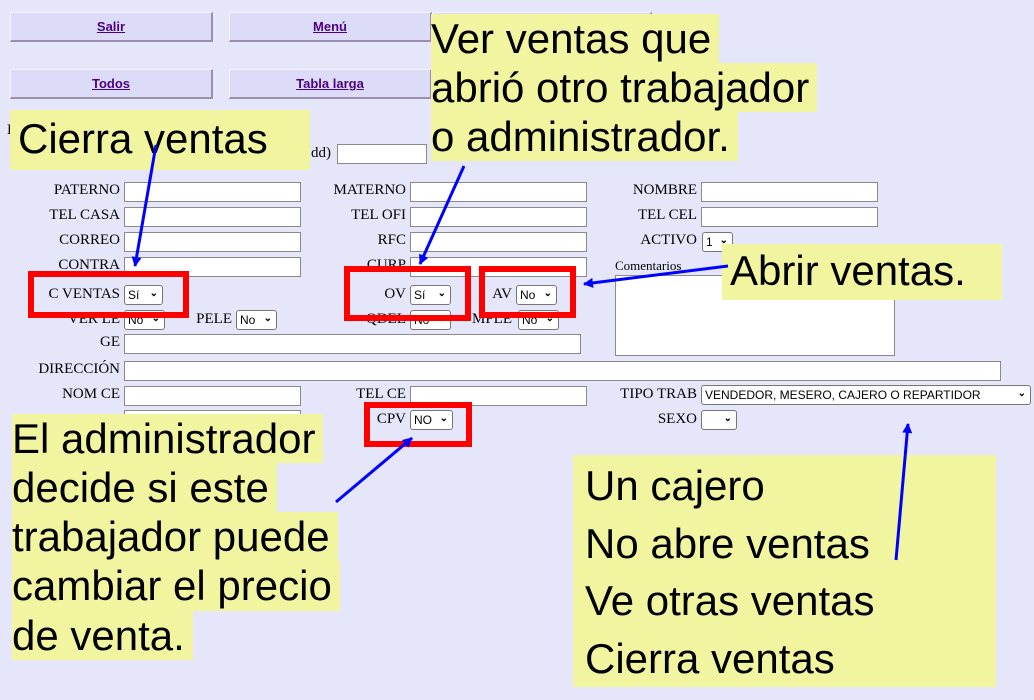 This screenshot has height=700, width=1034. What do you see at coordinates (442, 215) in the screenshot?
I see `arrow-ver` at bounding box center [442, 215].